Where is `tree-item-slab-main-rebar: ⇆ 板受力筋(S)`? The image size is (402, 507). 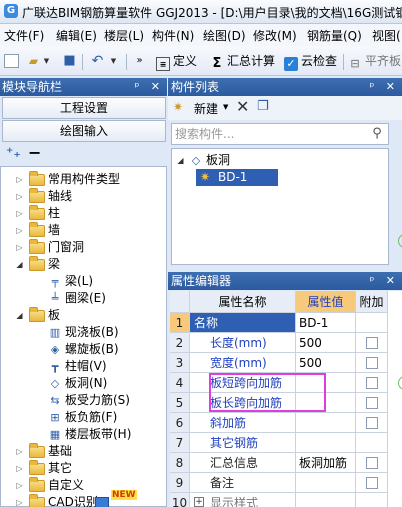 tree-item-slab-main-rebar: ⇆ 板受力筋(S) is located at coordinates (83, 400).